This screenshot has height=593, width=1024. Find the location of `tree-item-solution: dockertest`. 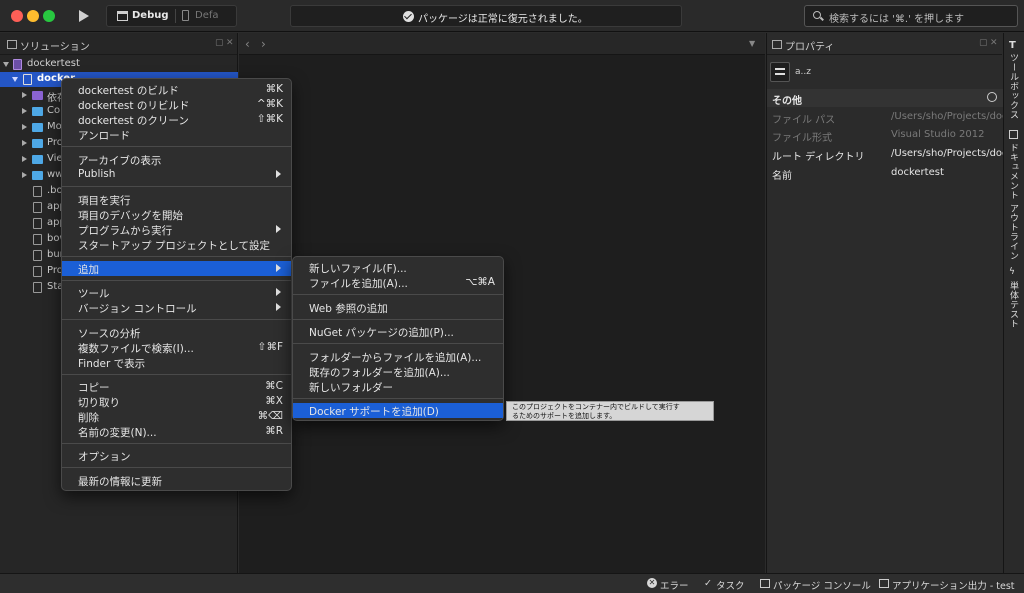

tree-item-solution: dockertest is located at coordinates (119, 64).